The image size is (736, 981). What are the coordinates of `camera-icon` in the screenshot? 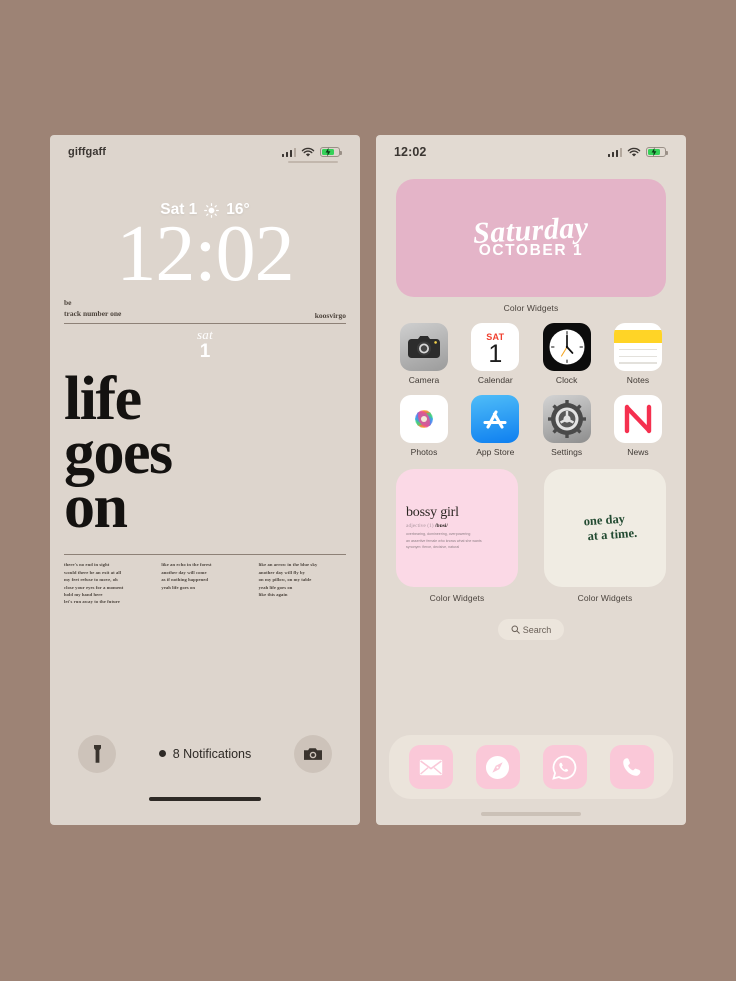 It's located at (312, 753).